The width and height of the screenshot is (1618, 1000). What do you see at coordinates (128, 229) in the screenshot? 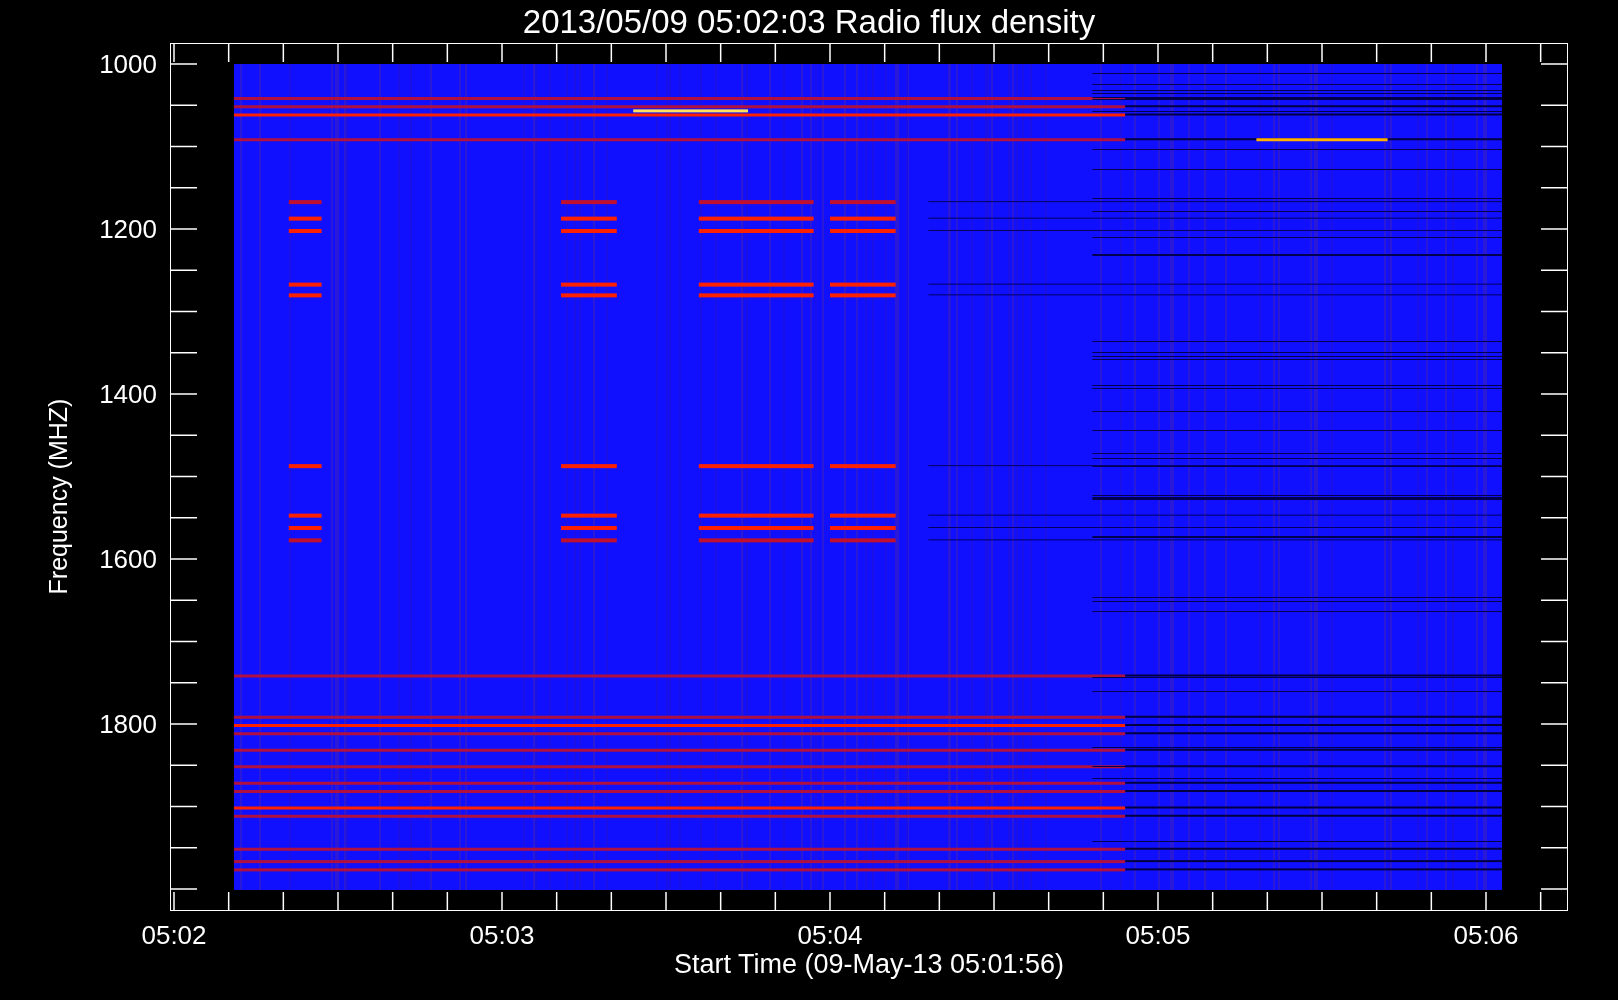
I see `y-tick-label: 1200` at bounding box center [128, 229].